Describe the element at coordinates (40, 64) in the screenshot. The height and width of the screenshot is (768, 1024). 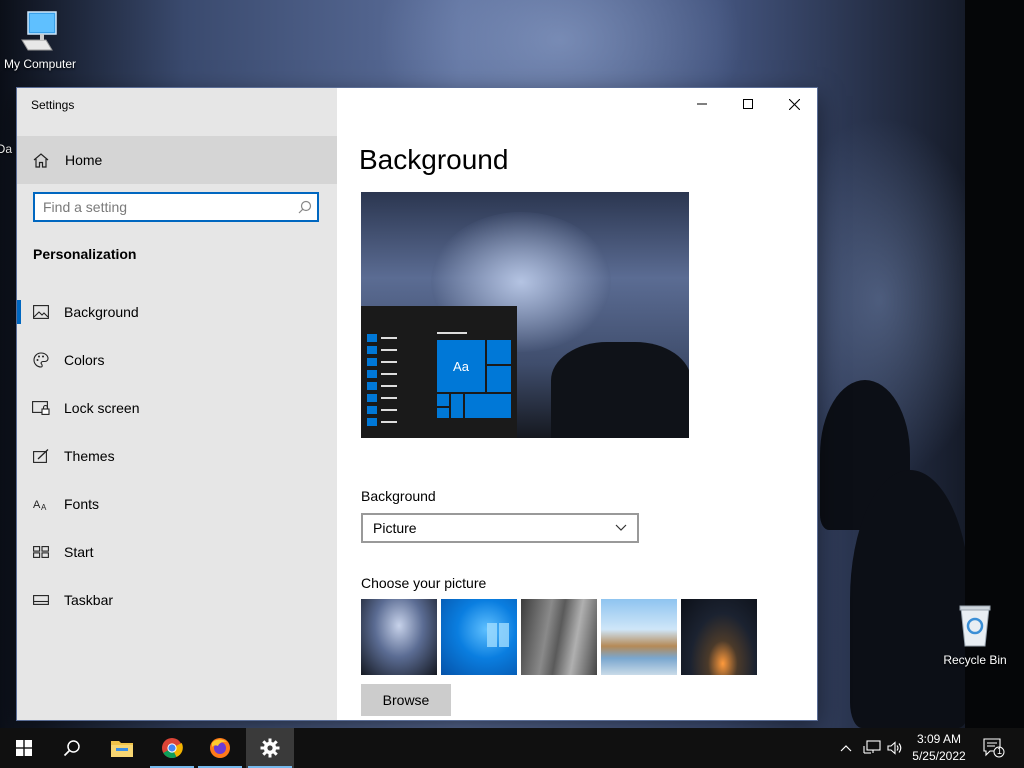
I see `desktop-icon-label: My Computer` at that location.